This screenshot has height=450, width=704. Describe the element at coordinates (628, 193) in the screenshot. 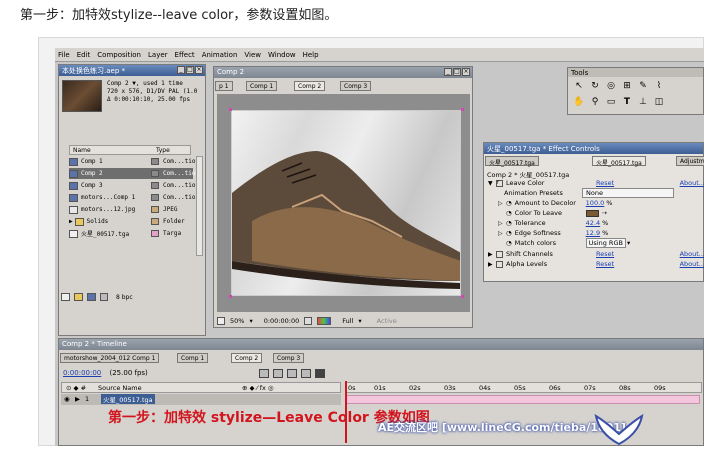

I see `presets-dropdown: None` at that location.